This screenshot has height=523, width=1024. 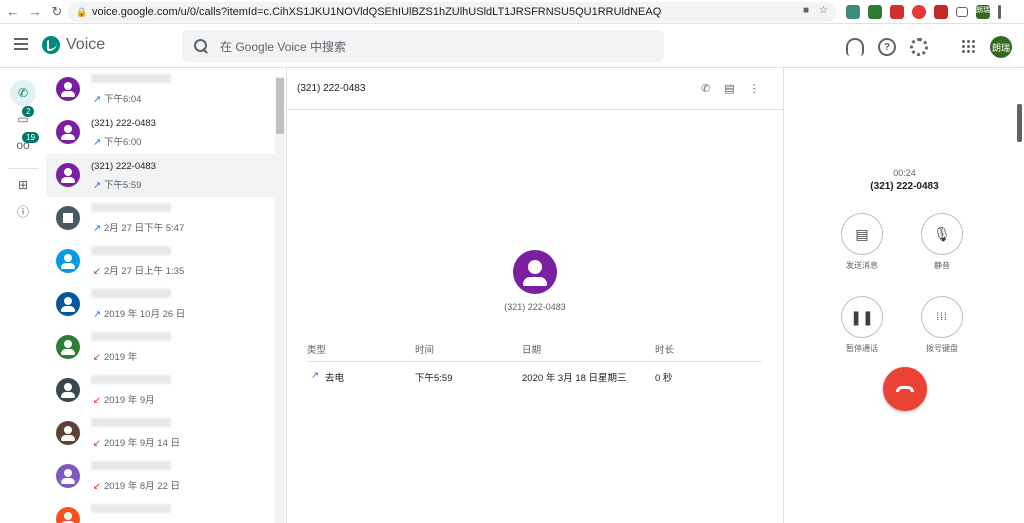 I want to click on keypad-button: ⁞⁞⁞, so click(x=942, y=317).